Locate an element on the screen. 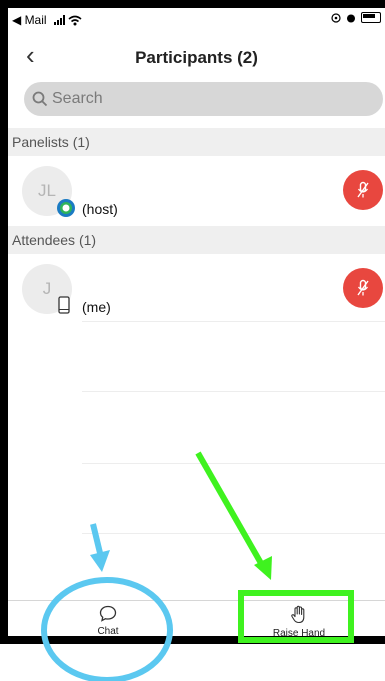 This screenshot has width=385, height=681. participant-label: (me) is located at coordinates (96, 307).